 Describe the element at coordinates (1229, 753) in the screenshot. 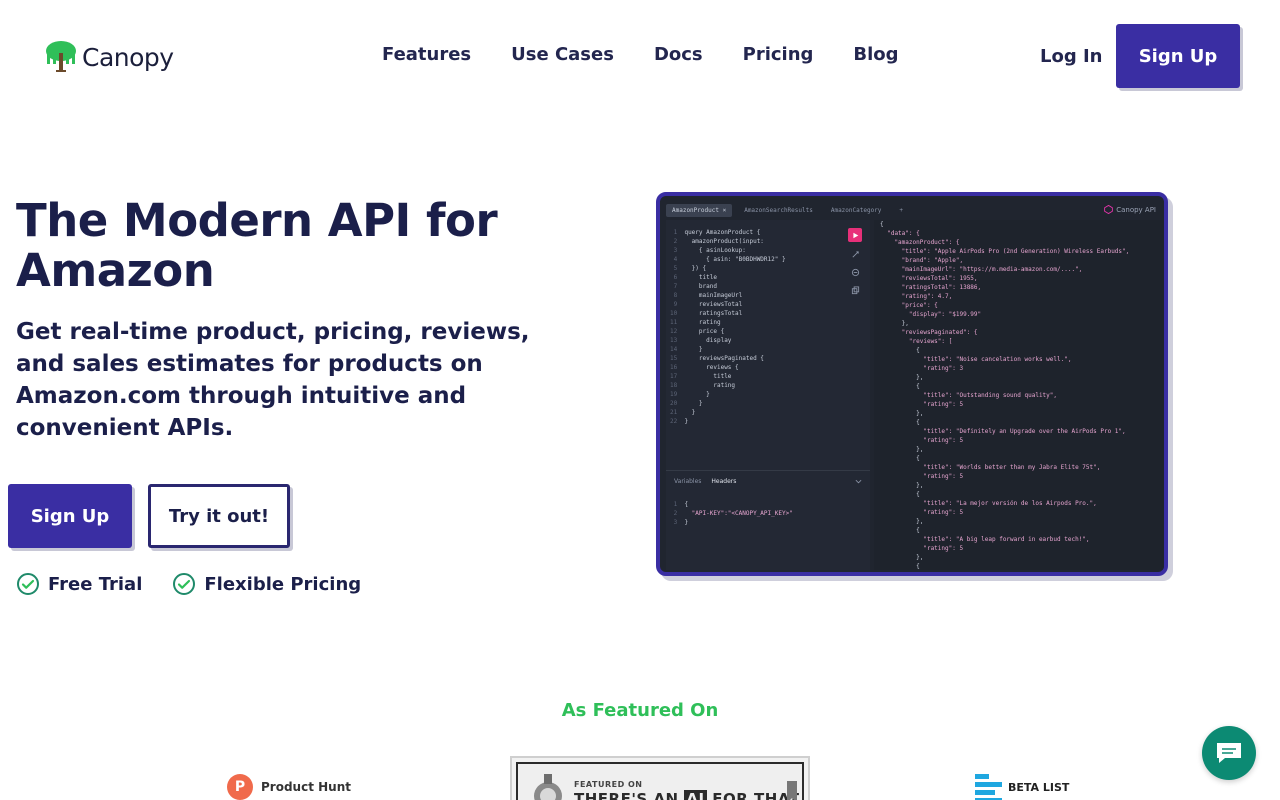

I see `chat-widget-button` at that location.